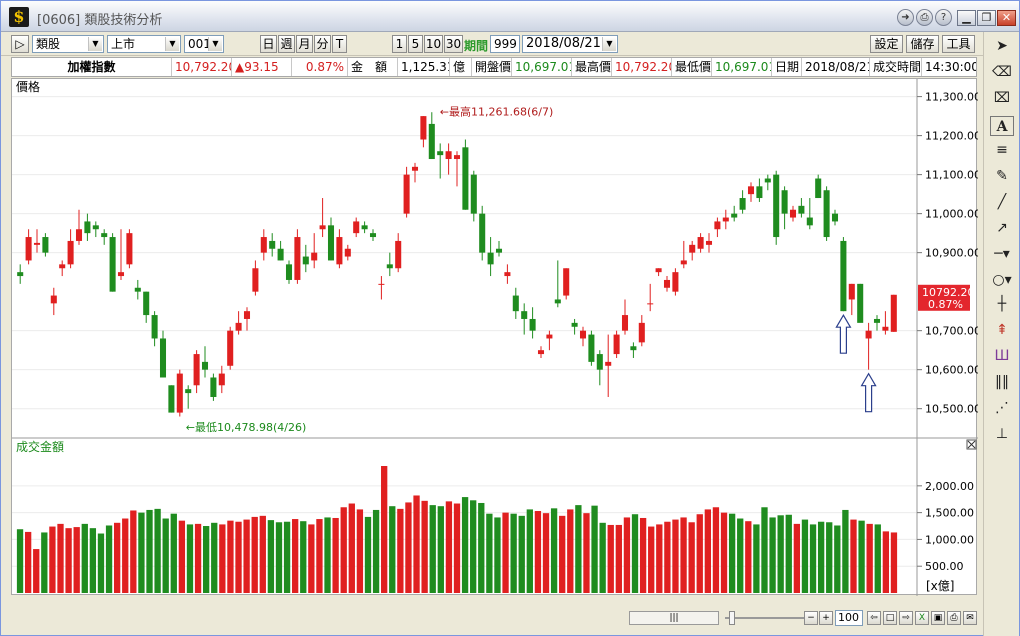 The height and width of the screenshot is (636, 1020). I want to click on fibonacci-icon: Ш, so click(1002, 356).